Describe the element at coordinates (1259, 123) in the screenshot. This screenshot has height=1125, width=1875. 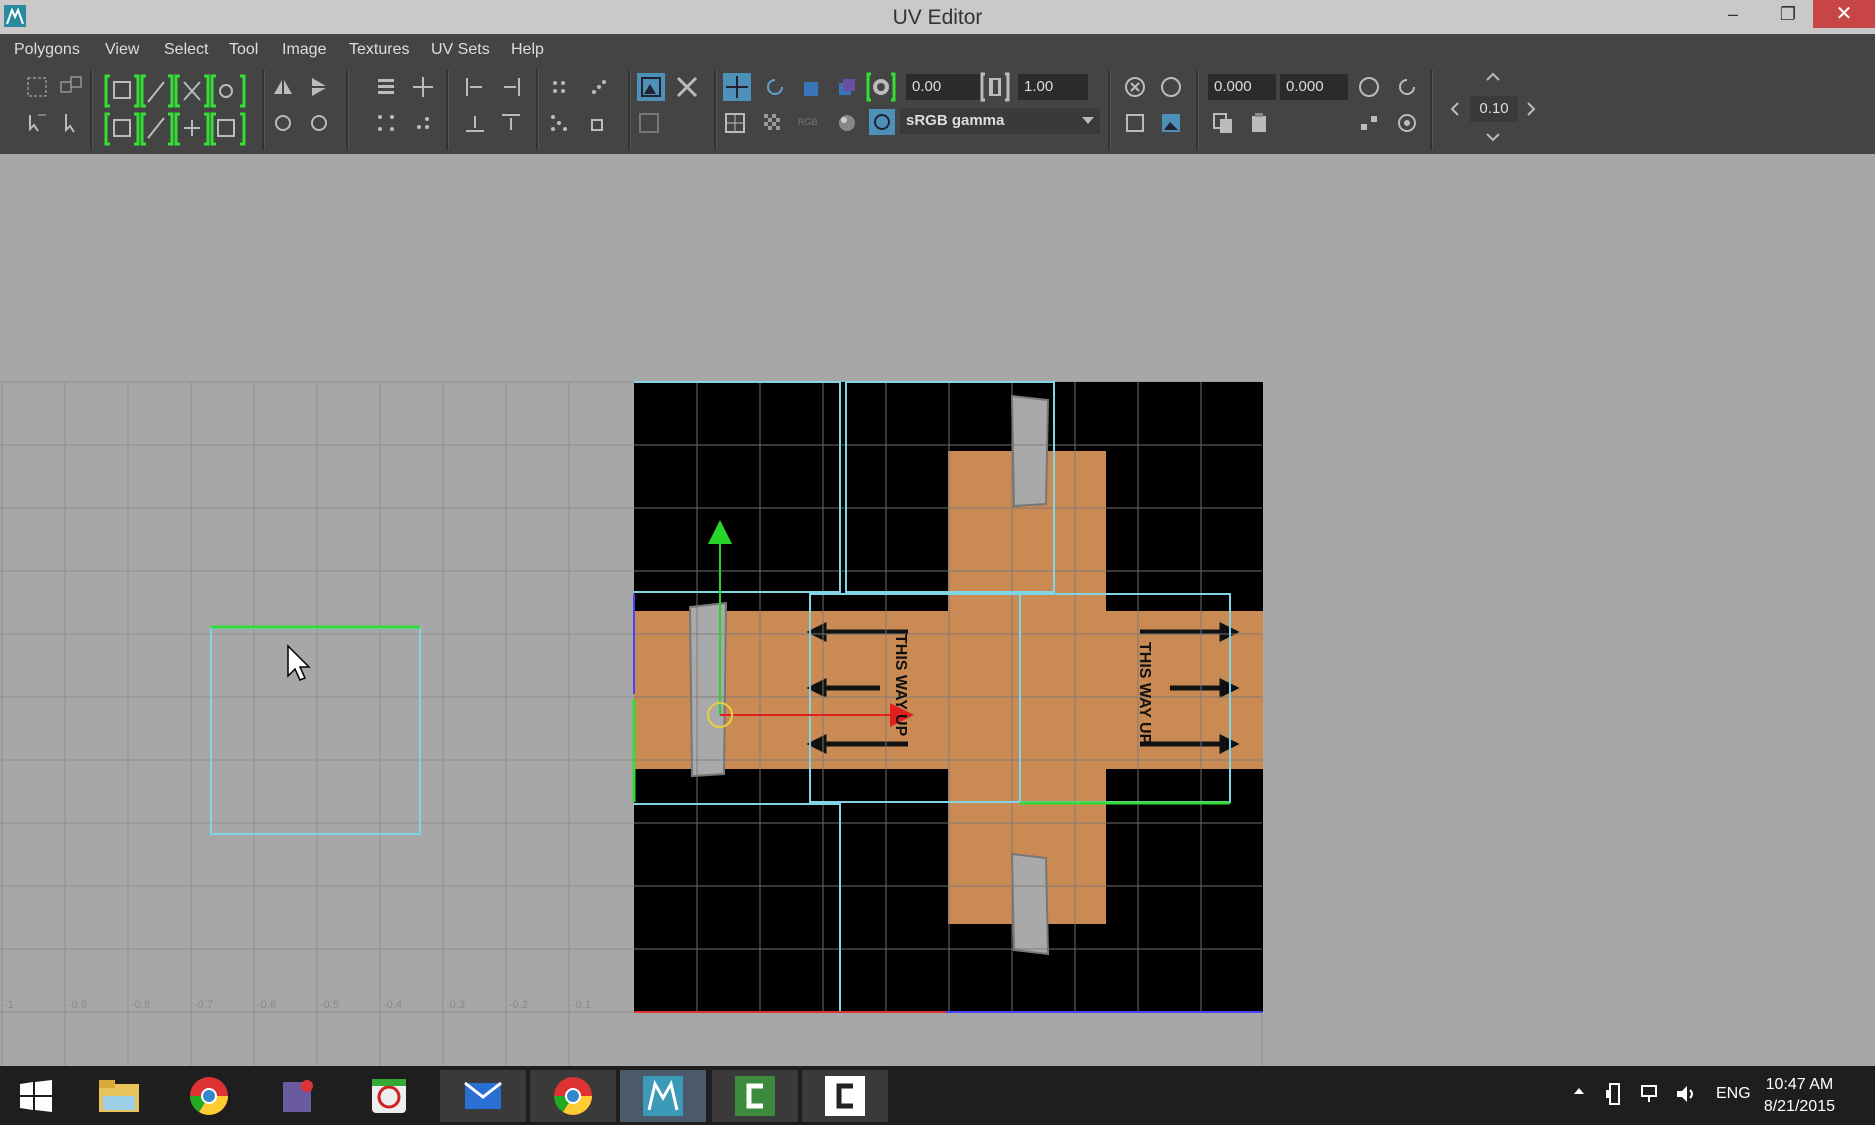
I see `paste-icon` at that location.